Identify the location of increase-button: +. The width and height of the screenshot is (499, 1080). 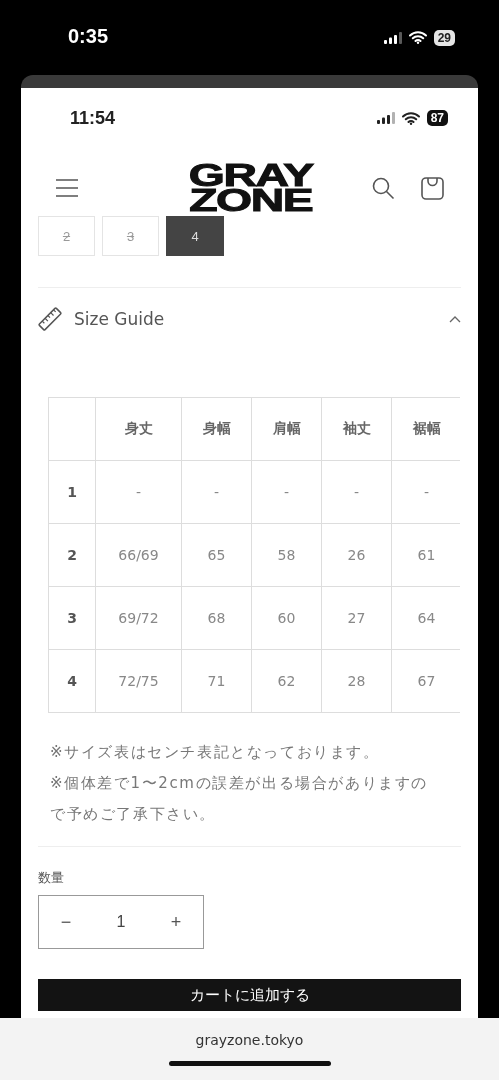
(176, 922).